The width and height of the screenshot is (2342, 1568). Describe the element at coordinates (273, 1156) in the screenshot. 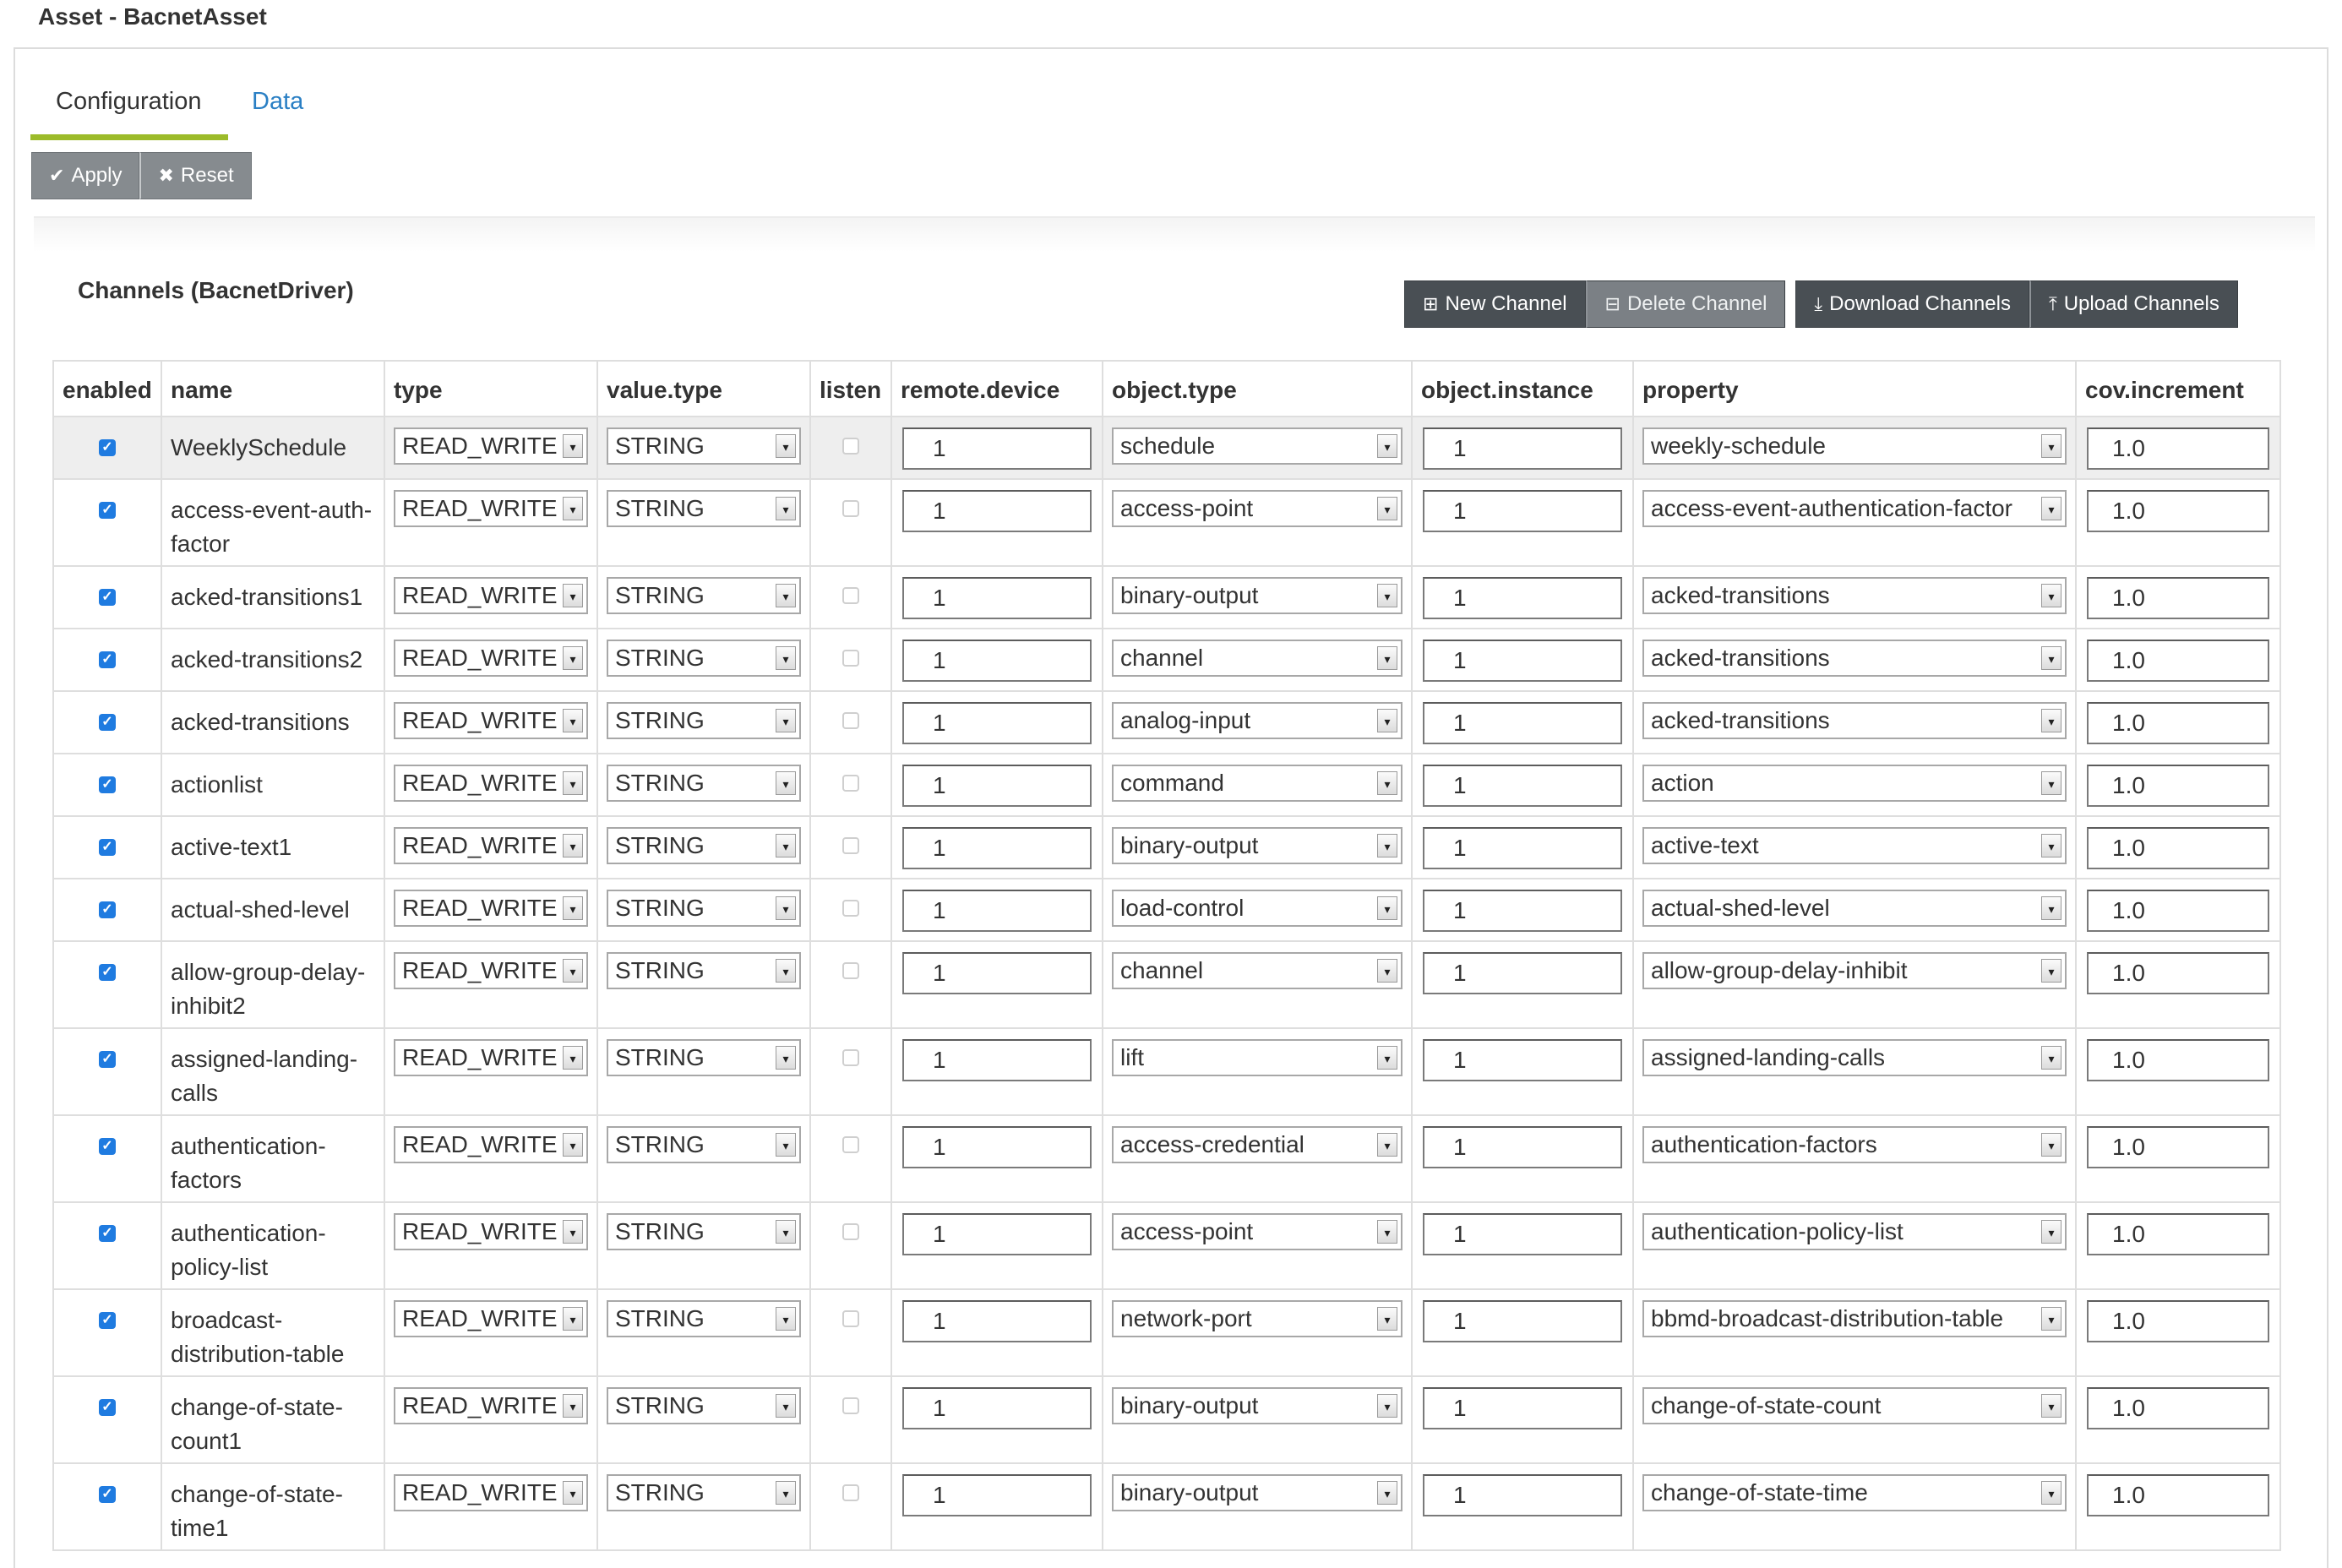

I see `channel-name: authentication-factors` at that location.